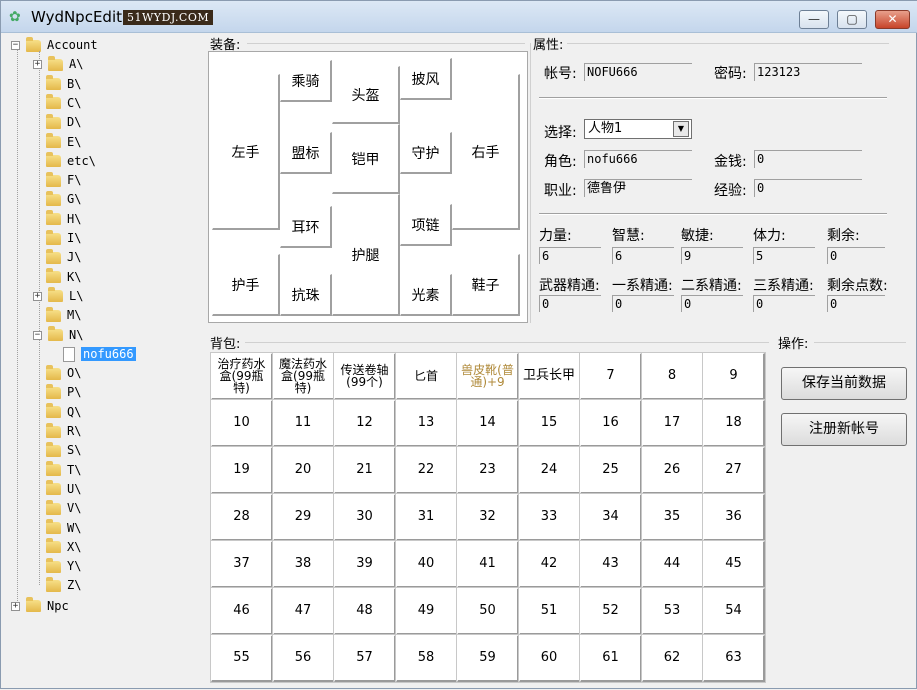 The height and width of the screenshot is (690, 917). I want to click on bag-slot: 17, so click(672, 423).